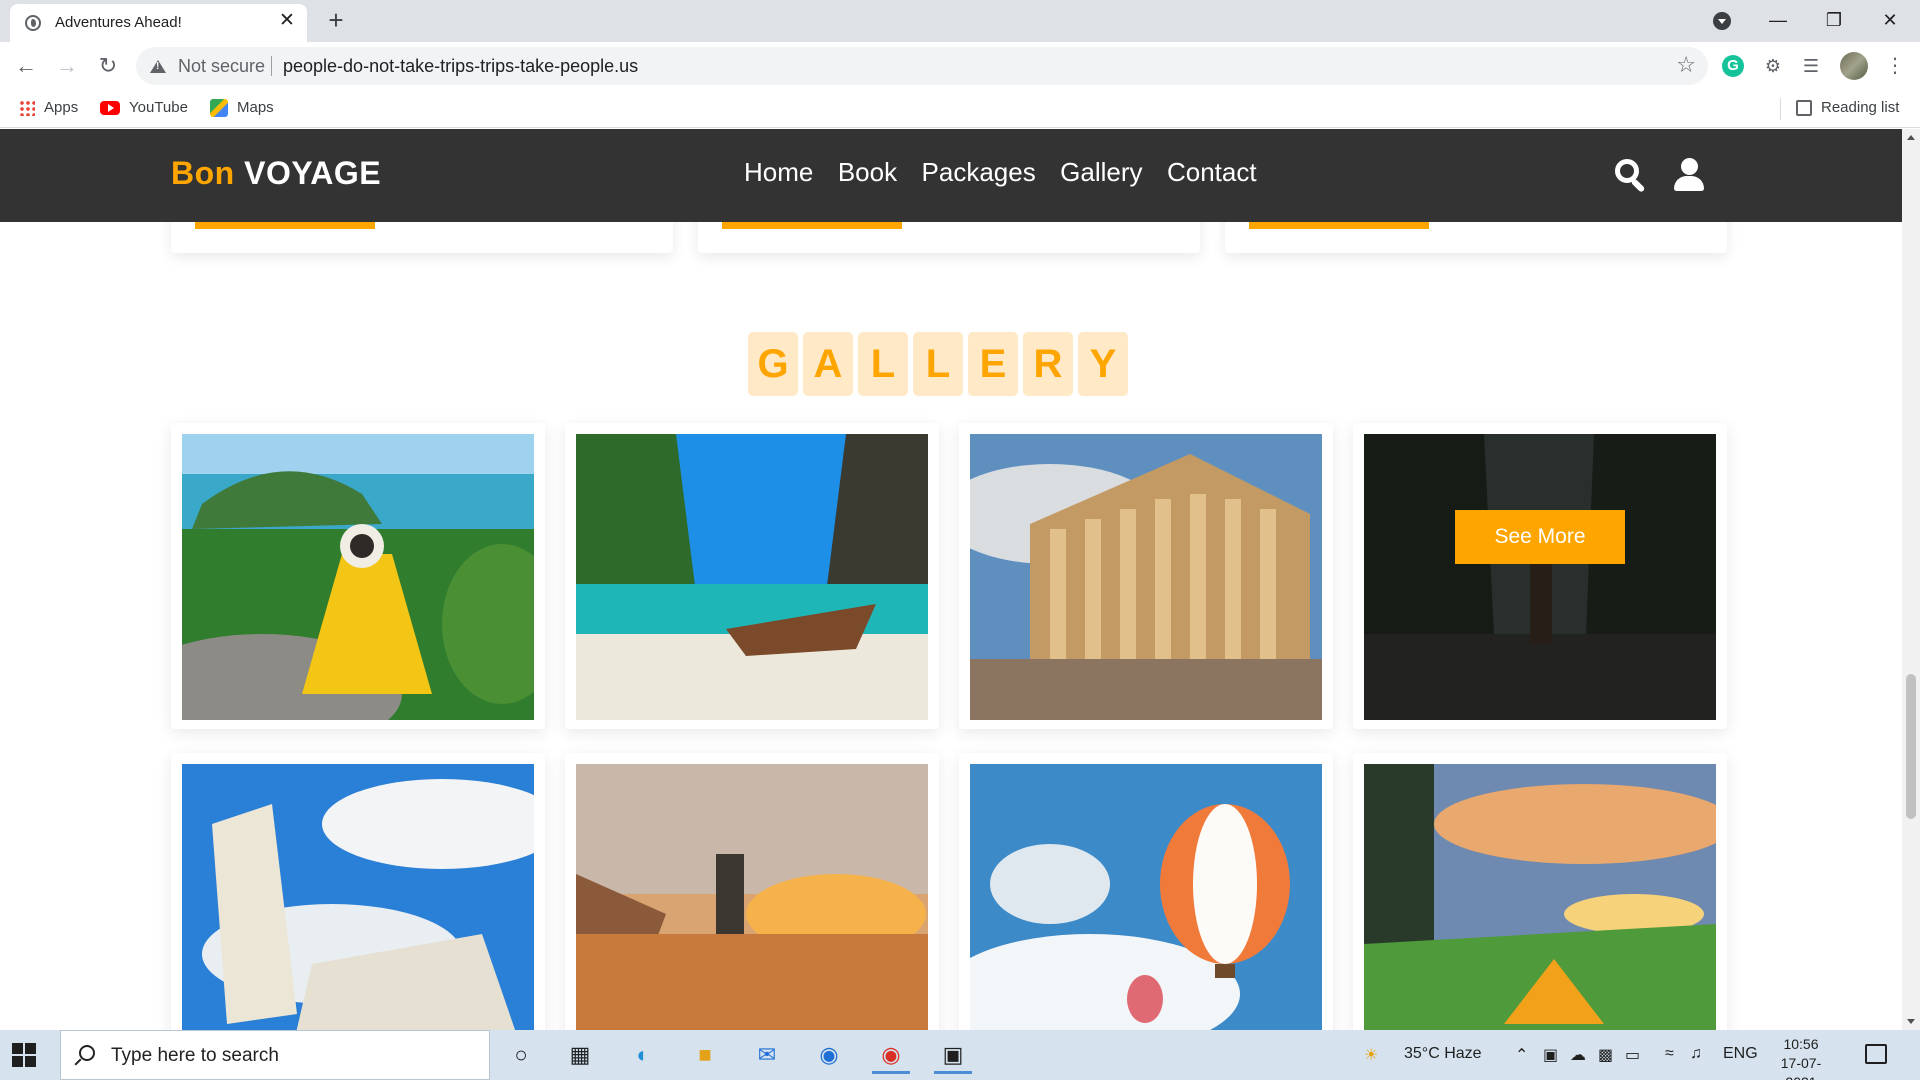 The width and height of the screenshot is (1920, 1080). I want to click on gallery-photo-boat-beach, so click(752, 577).